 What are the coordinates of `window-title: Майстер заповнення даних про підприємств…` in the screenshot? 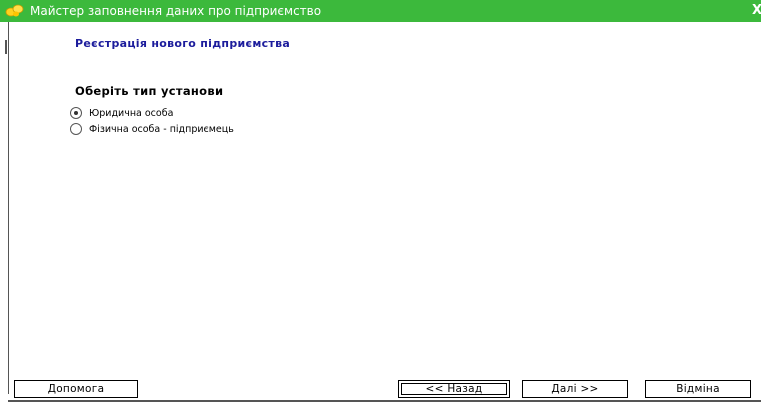 It's located at (176, 11).